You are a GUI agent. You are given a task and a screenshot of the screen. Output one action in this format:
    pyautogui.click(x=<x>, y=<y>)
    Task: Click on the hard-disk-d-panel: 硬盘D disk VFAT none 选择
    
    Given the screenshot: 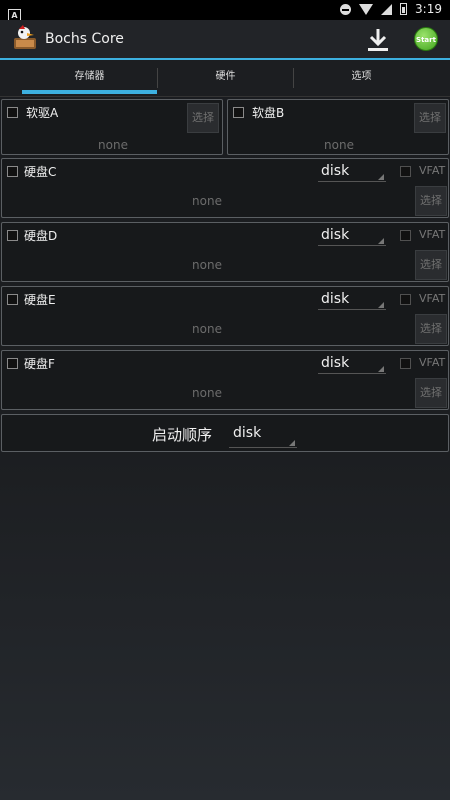 What is the action you would take?
    pyautogui.click(x=225, y=252)
    